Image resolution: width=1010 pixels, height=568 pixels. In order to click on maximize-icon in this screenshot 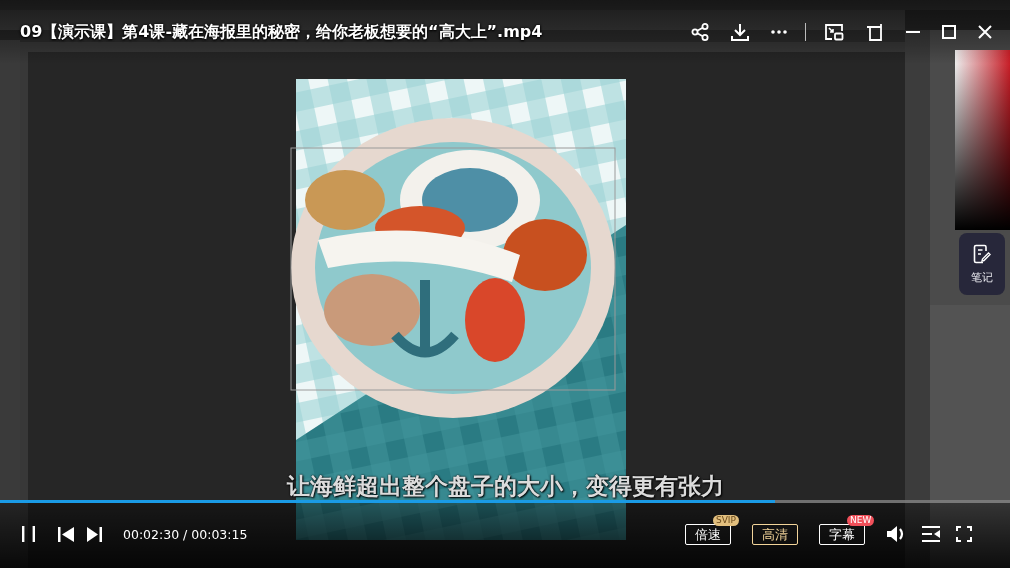, I will do `click(949, 32)`.